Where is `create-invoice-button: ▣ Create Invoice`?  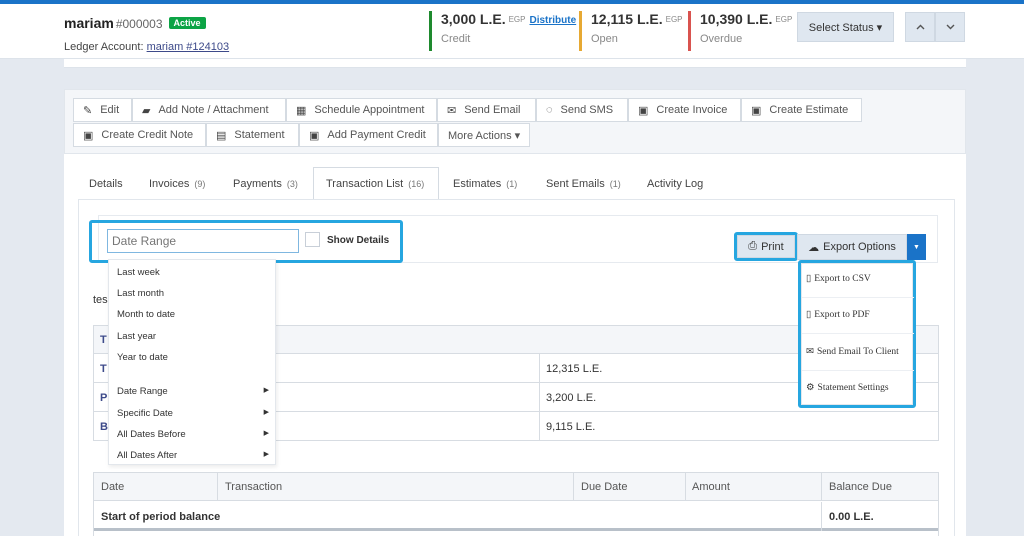
create-invoice-button: ▣ Create Invoice is located at coordinates (684, 110).